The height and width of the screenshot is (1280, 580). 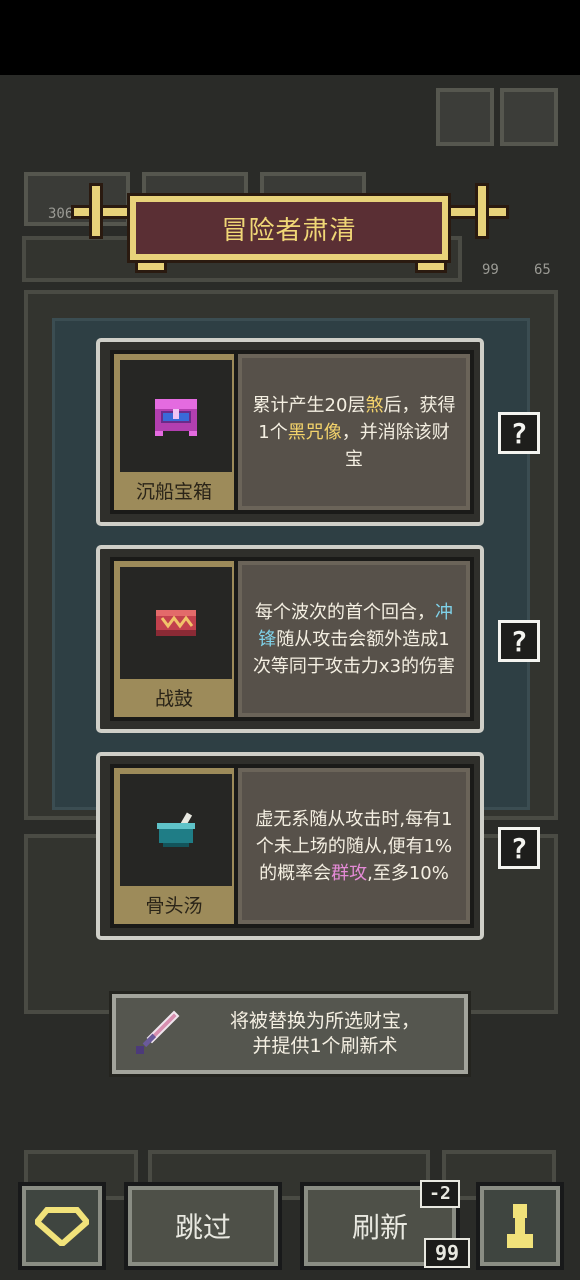 I want to click on title-banner: 冒险者肃清, so click(x=289, y=228).